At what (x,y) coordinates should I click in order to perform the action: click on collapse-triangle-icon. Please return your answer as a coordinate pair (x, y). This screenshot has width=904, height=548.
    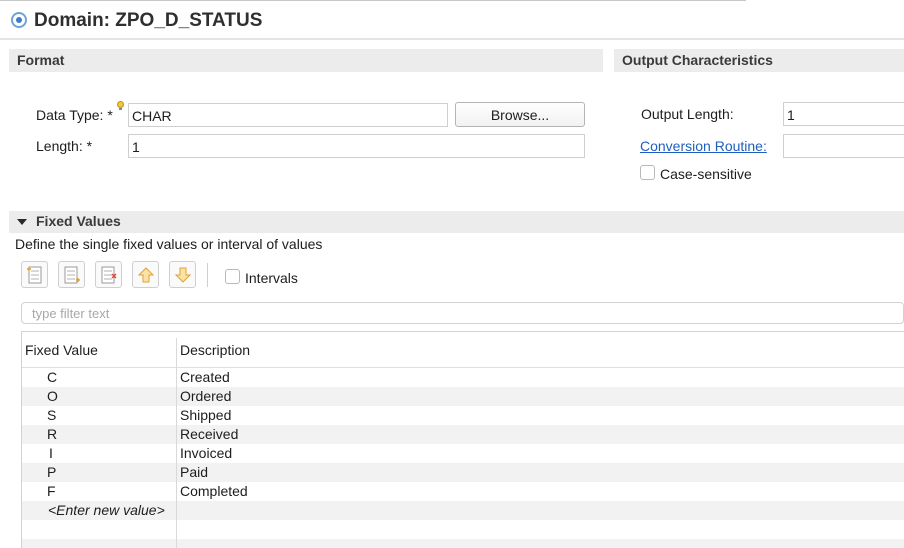
    Looking at the image, I should click on (22, 222).